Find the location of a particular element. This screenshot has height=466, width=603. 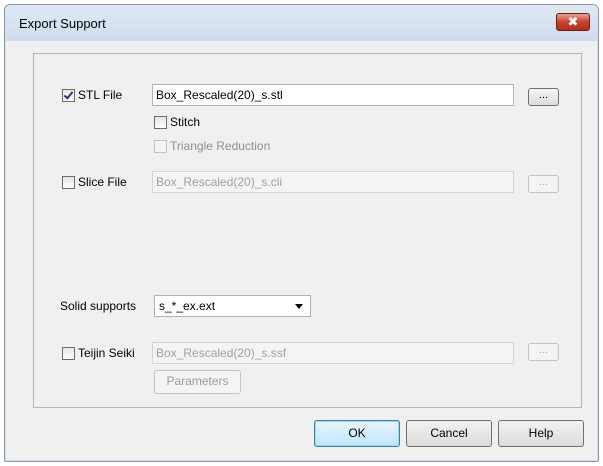

chevron-down-icon is located at coordinates (299, 306).